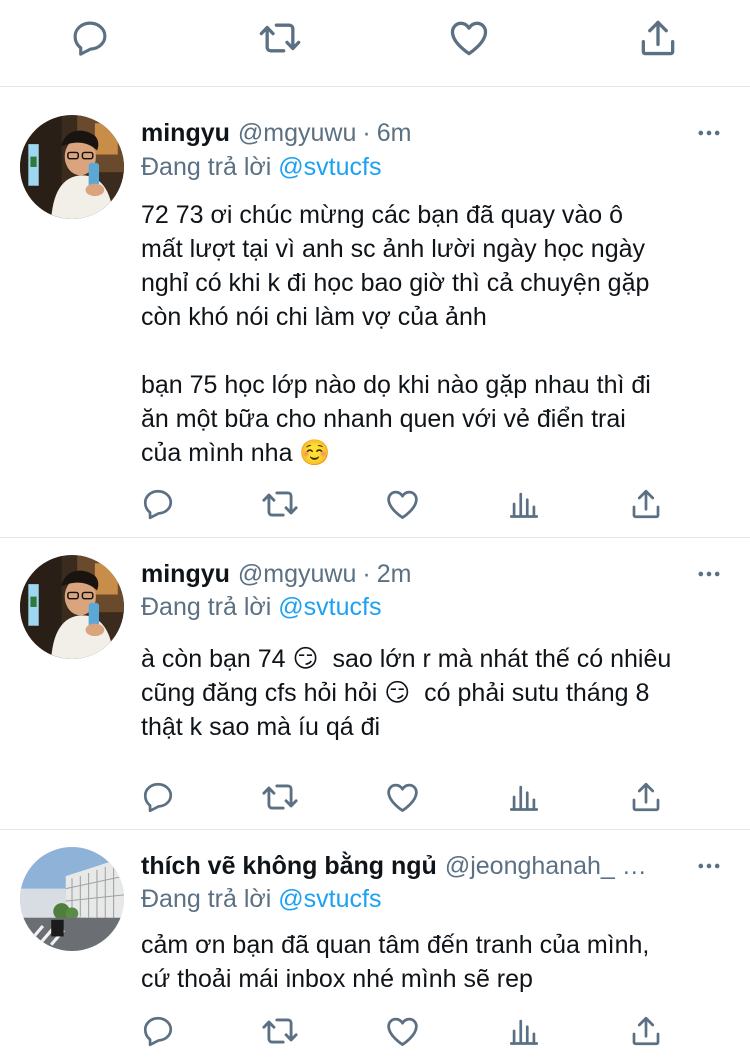 The width and height of the screenshot is (750, 1062). Describe the element at coordinates (289, 866) in the screenshot. I see `display-name: thích vẽ không bằng ngủ` at that location.